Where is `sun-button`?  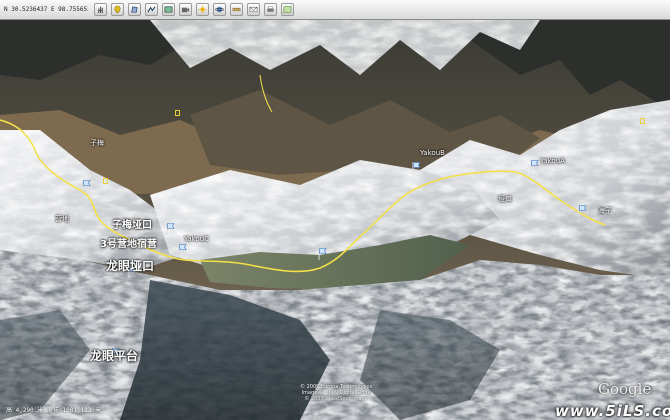 sun-button is located at coordinates (202, 9).